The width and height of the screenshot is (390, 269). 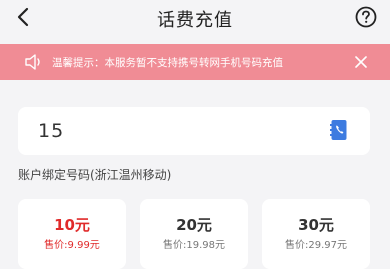 I want to click on amount-sale-price: 售价:9.99元, so click(x=72, y=245).